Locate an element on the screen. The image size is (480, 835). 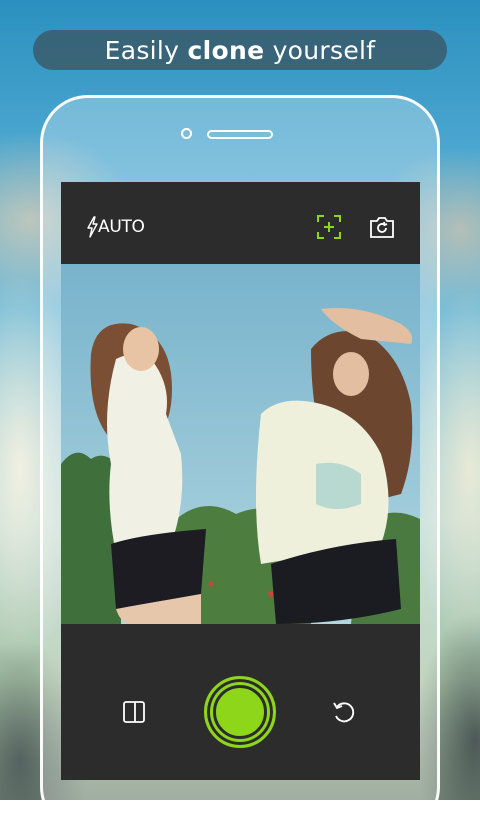
shutter-button-inner is located at coordinates (240, 712).